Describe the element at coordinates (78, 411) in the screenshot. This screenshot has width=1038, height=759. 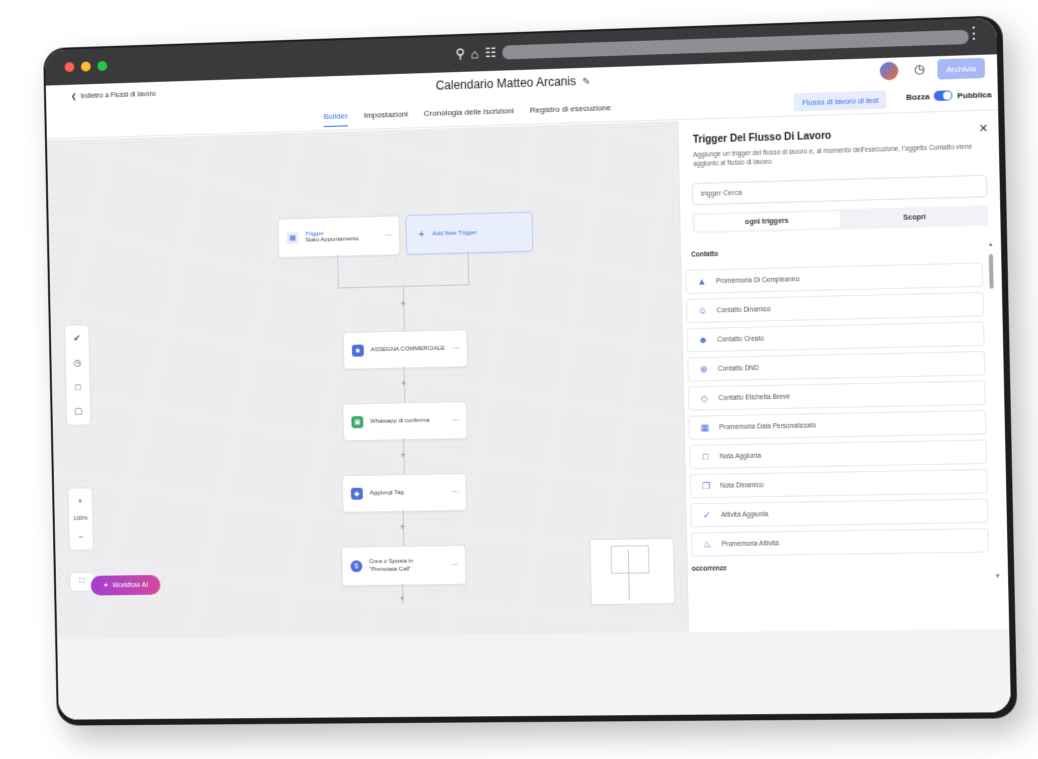
I see `sticky-note-icon: ▢` at that location.